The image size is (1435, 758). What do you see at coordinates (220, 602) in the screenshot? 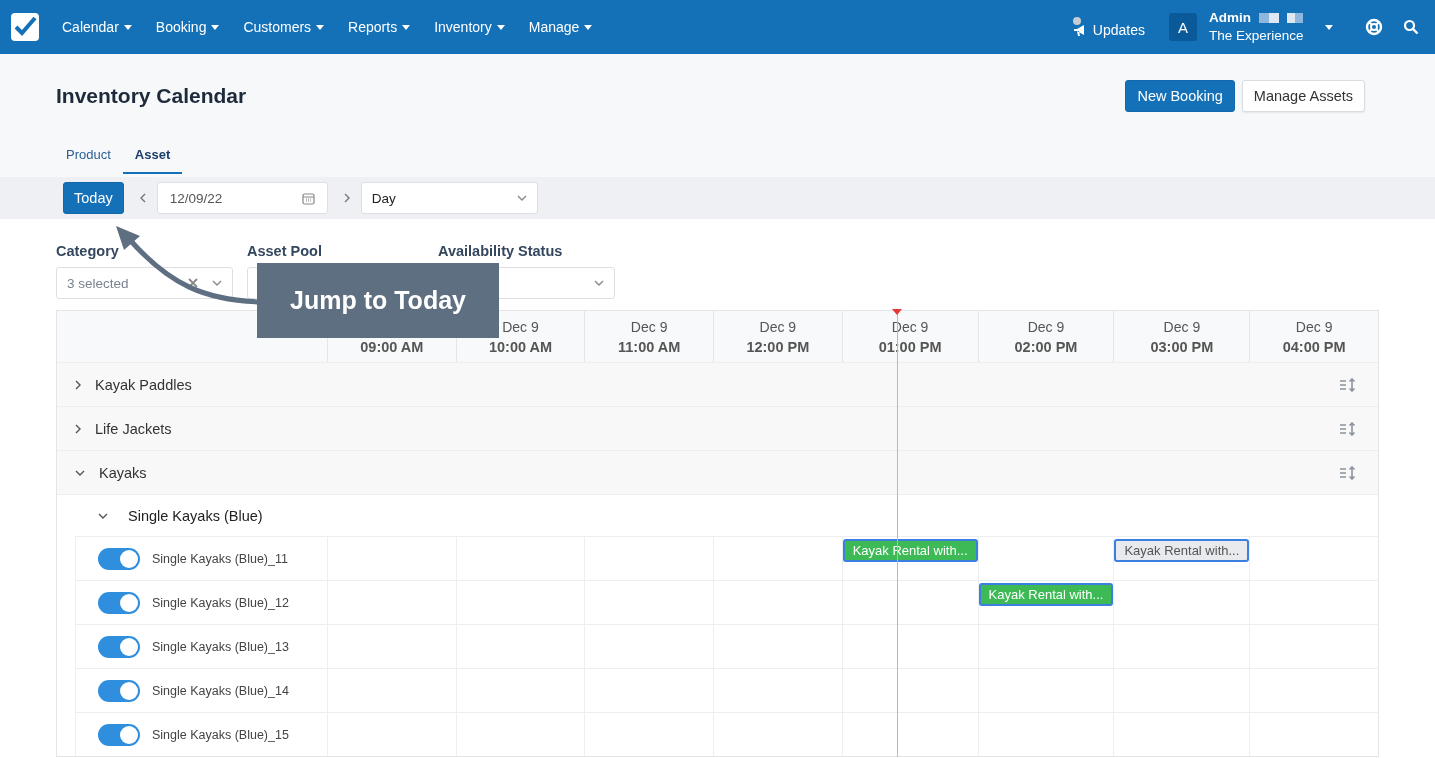
I see `asset-name: Single Kayaks (Blue)_12` at bounding box center [220, 602].